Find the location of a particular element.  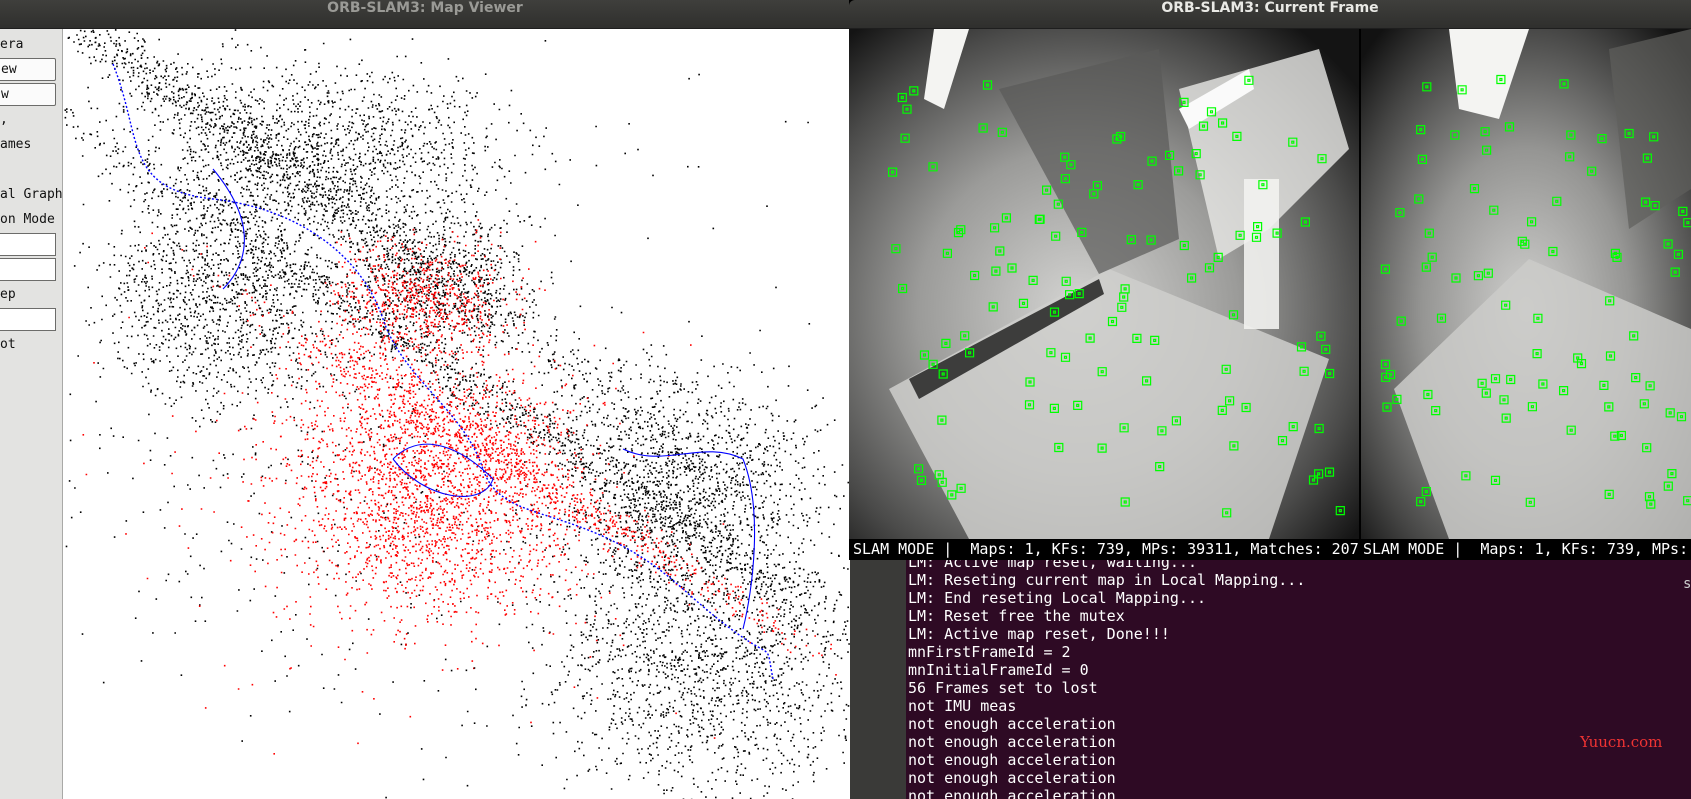

status-right: SLAM MODE | Maps: 1, KFs: 739, MPs: is located at coordinates (1526, 549).